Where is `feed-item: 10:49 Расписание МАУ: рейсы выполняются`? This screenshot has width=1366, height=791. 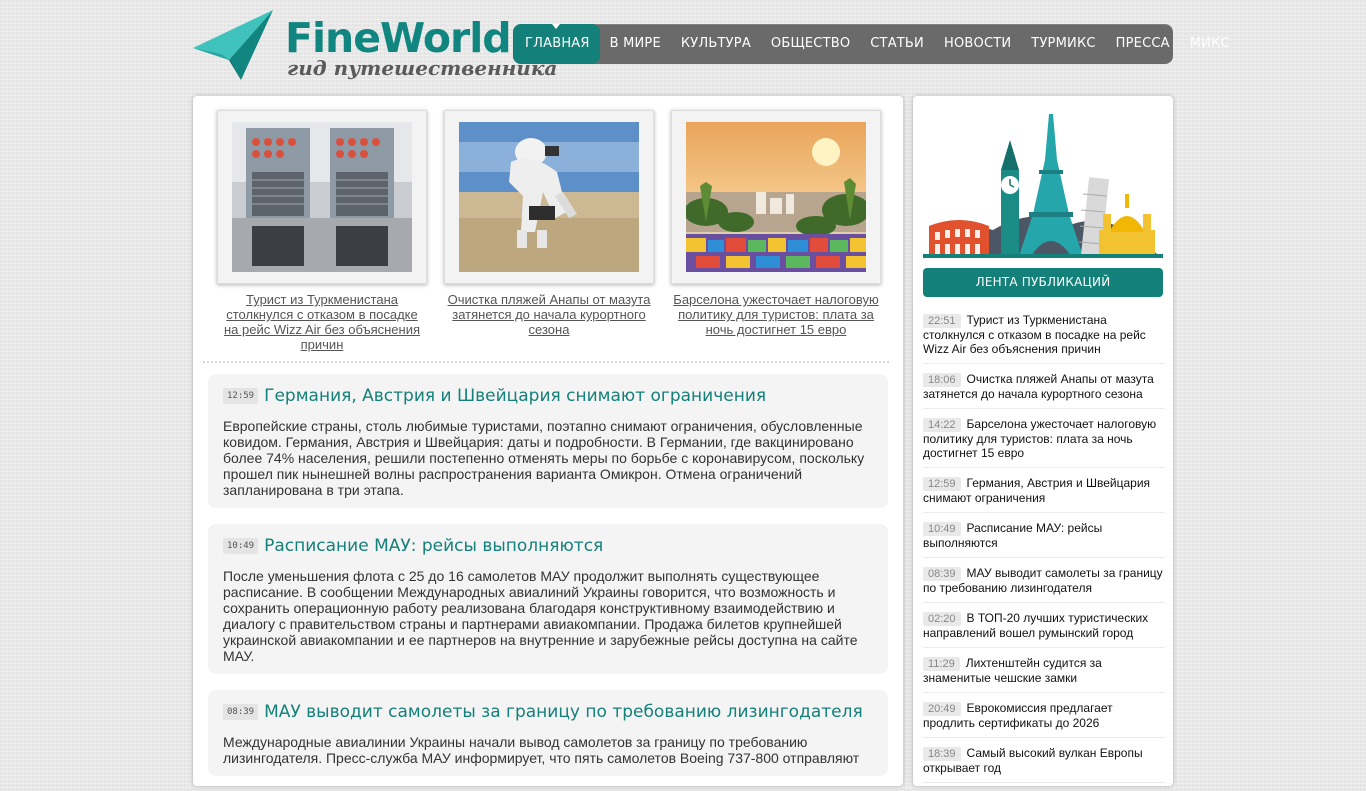
feed-item: 10:49 Расписание МАУ: рейсы выполняются is located at coordinates (1044, 539).